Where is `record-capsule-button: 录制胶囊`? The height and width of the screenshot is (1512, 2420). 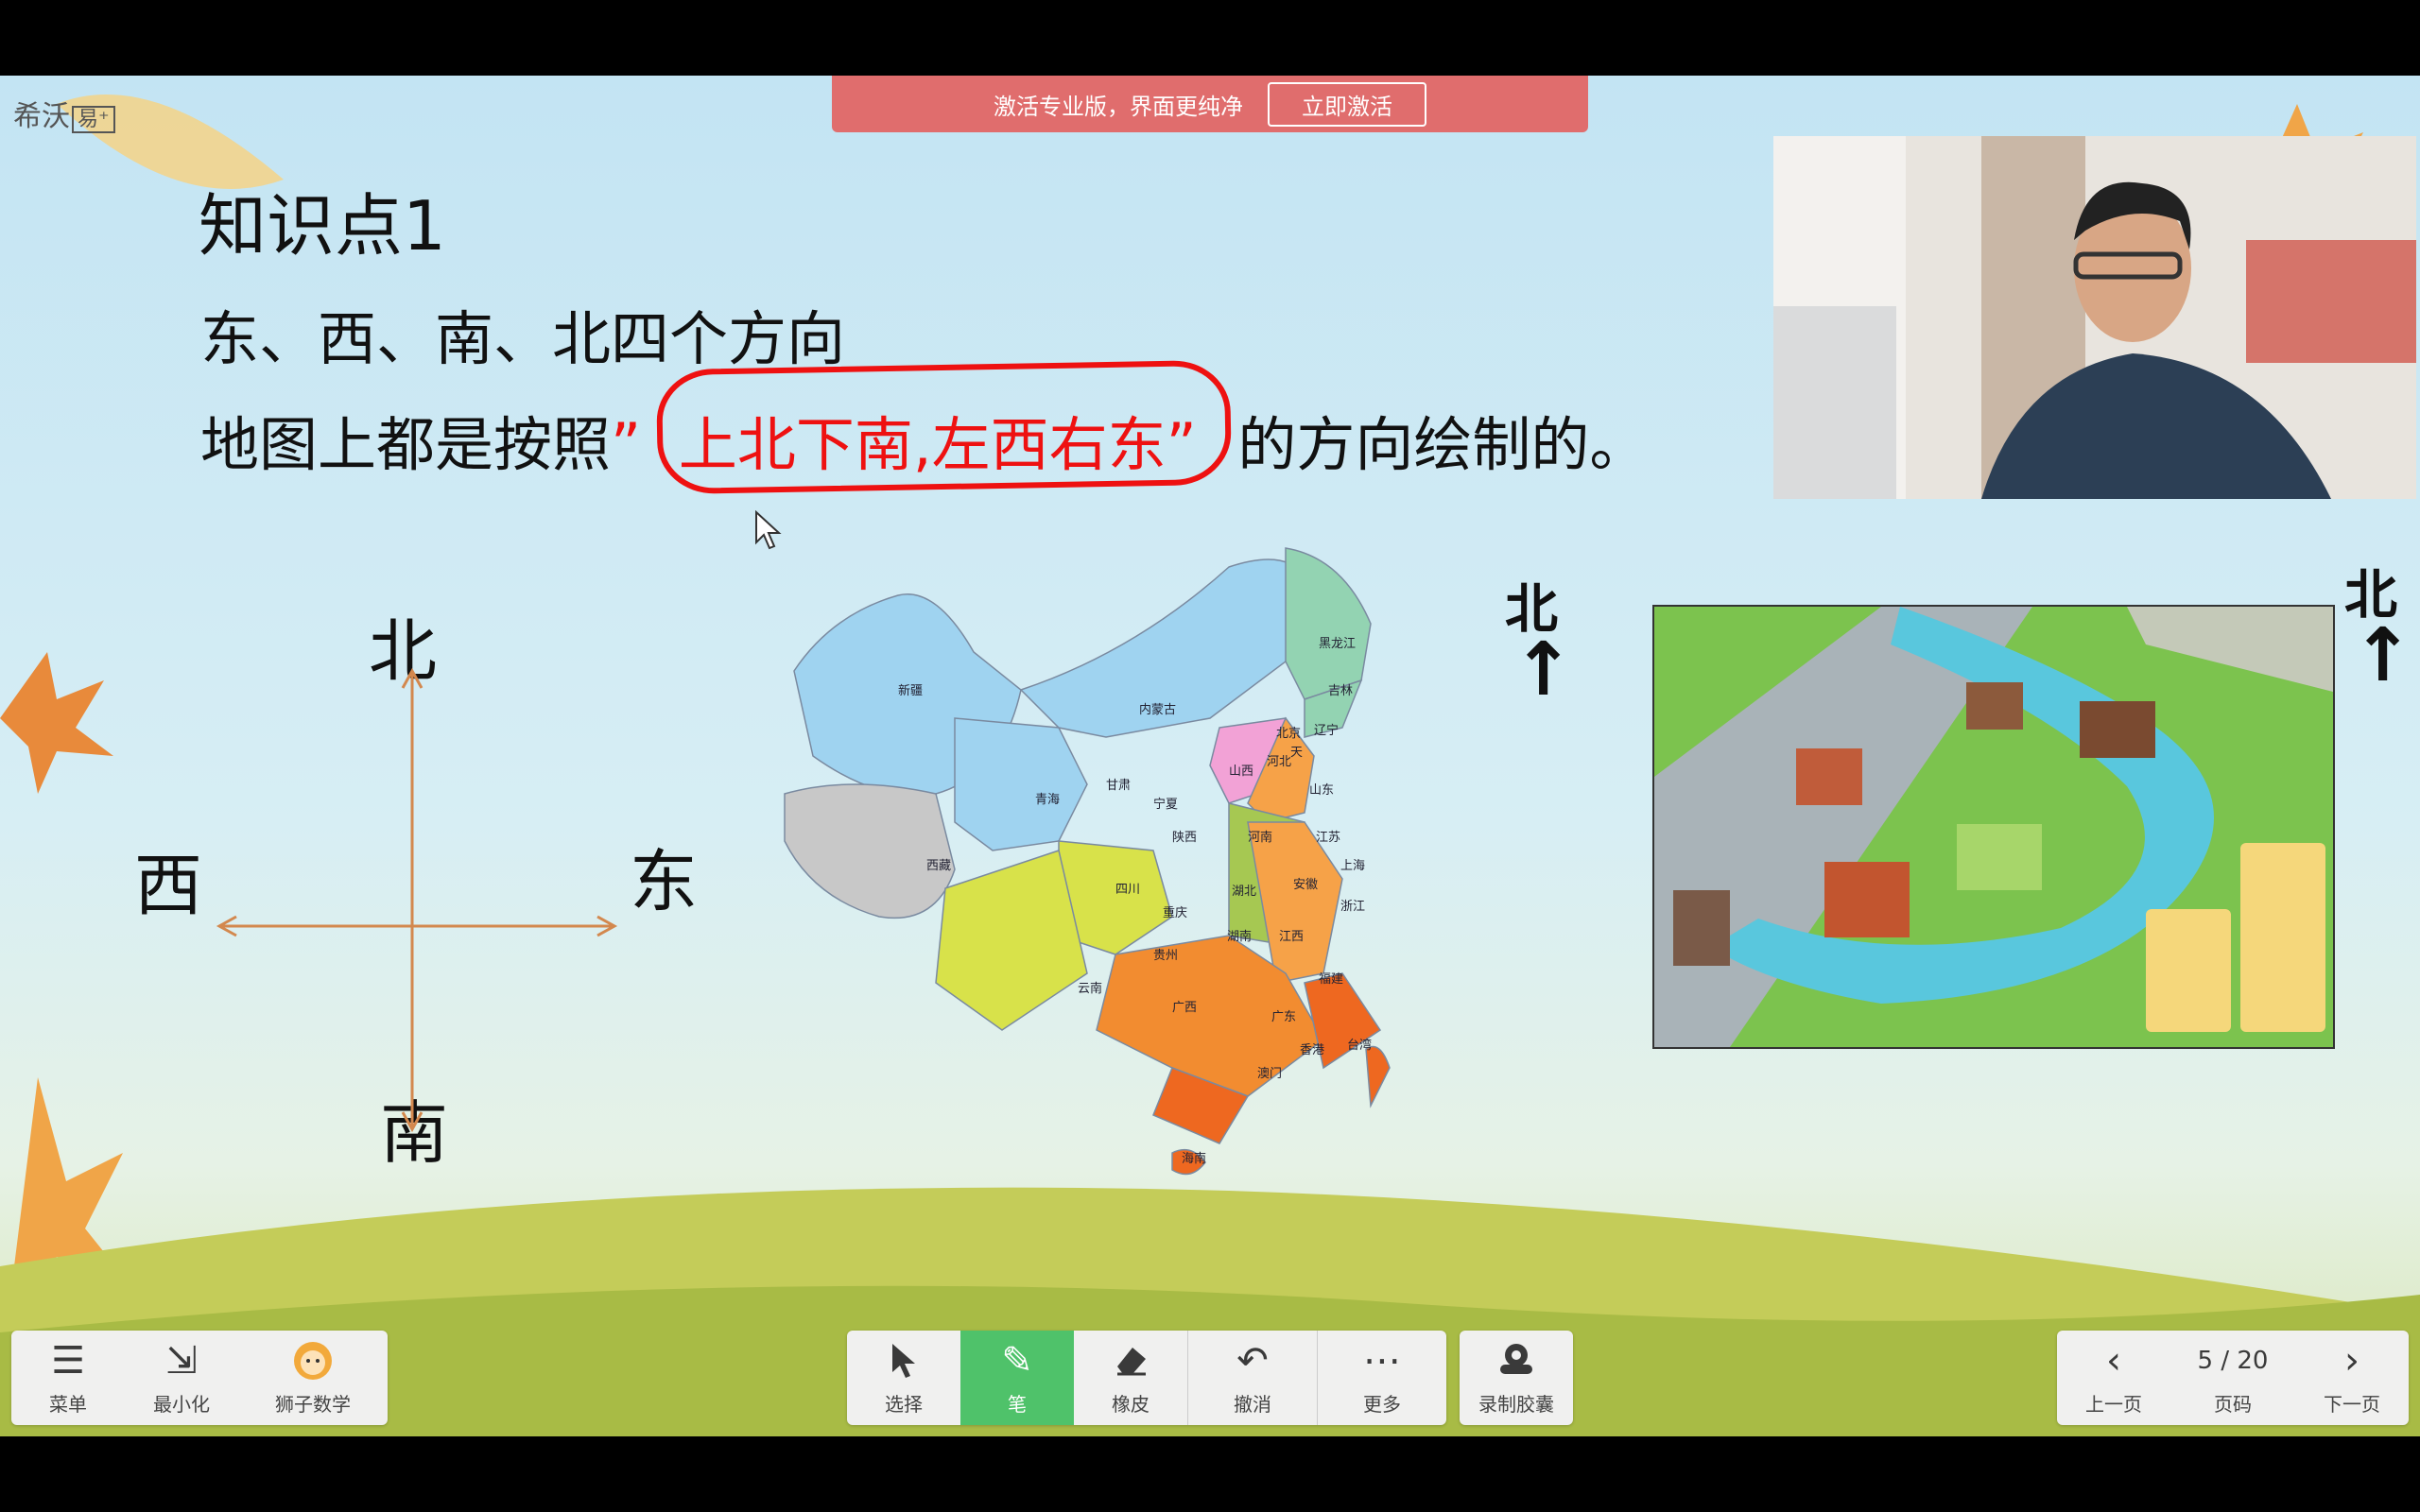 record-capsule-button: 录制胶囊 is located at coordinates (1516, 1378).